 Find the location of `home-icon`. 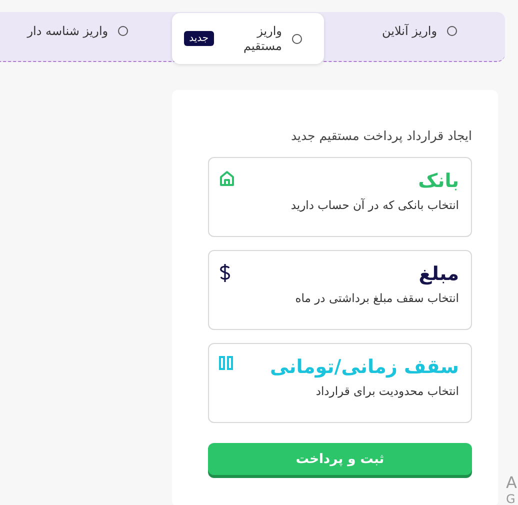

home-icon is located at coordinates (227, 178).